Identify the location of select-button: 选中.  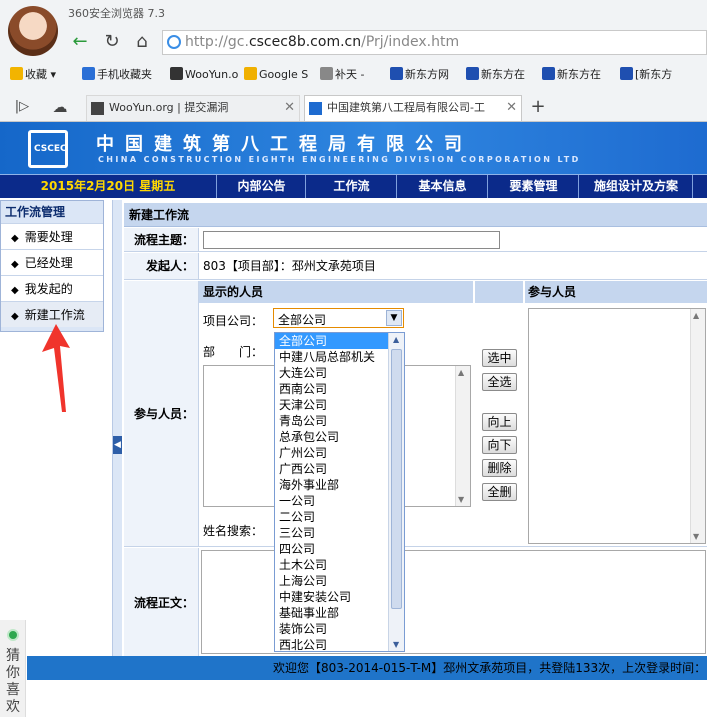
(499, 358).